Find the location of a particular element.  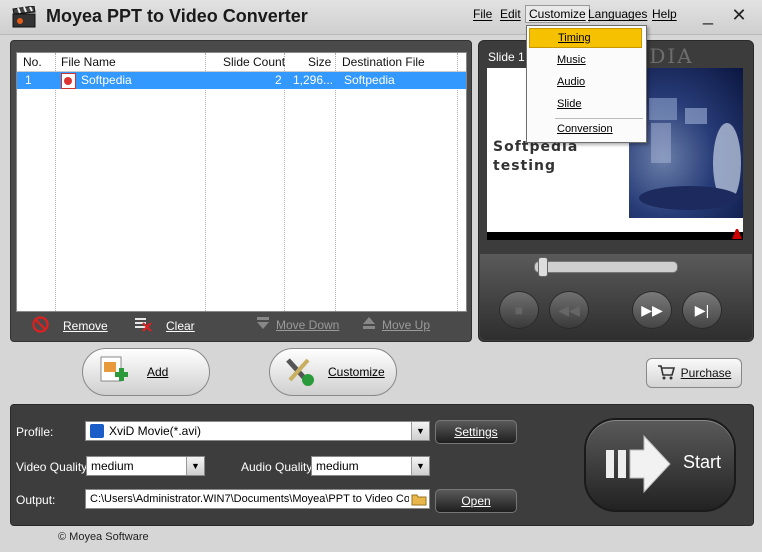

open-label: Open is located at coordinates (476, 501).